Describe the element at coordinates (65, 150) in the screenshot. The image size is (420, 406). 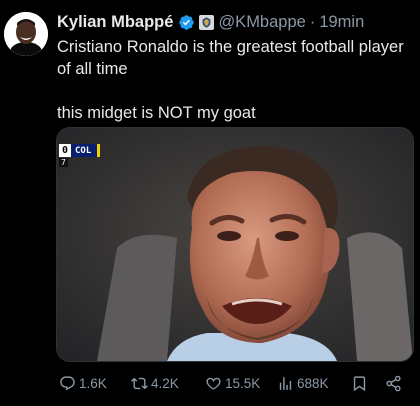
I see `scorebug-score: 0` at that location.